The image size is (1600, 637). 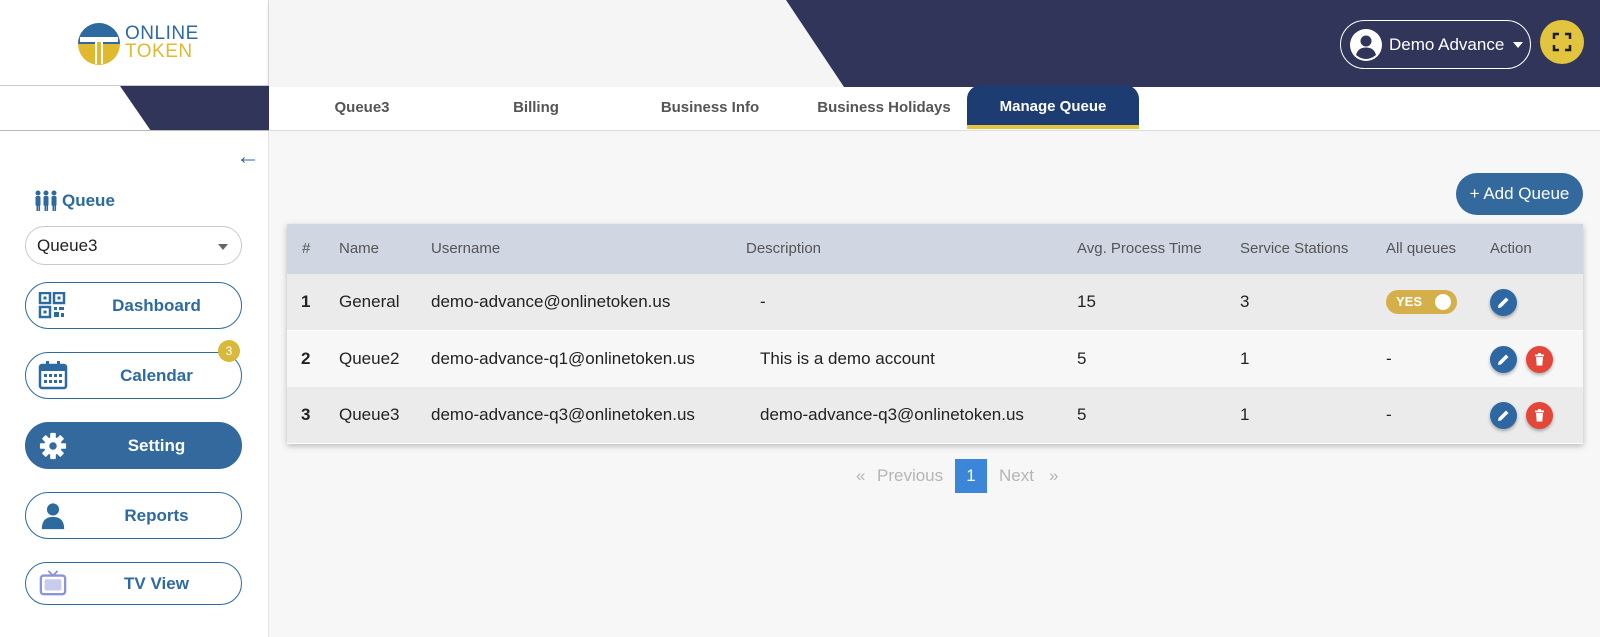 I want to click on sidebar-item-label: Reports, so click(x=156, y=515).